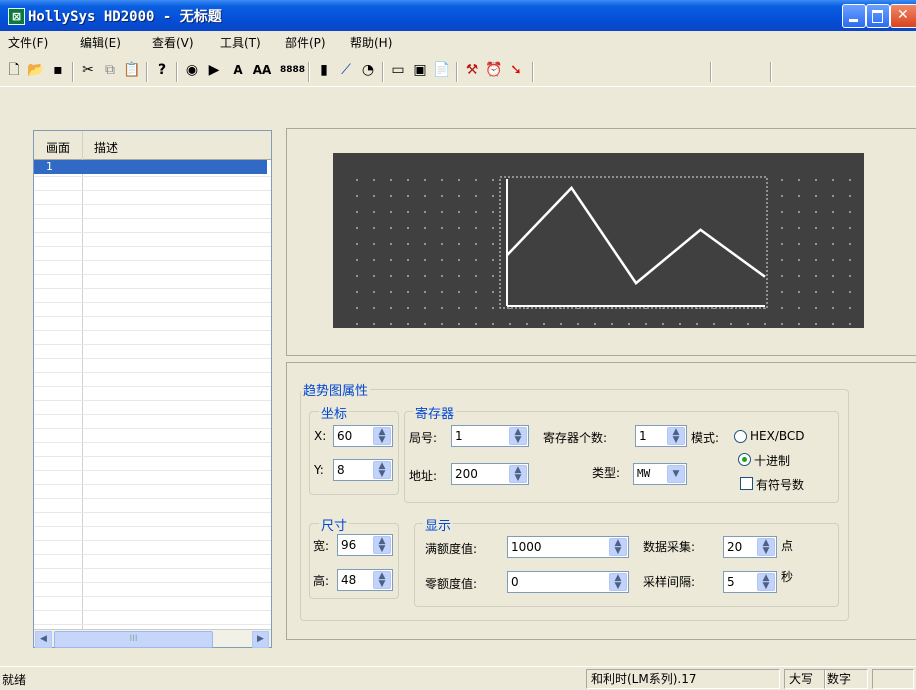 Image resolution: width=916 pixels, height=690 pixels. Describe the element at coordinates (750, 547) in the screenshot. I see `data-collect-spinbox: 20 ▲▼` at that location.